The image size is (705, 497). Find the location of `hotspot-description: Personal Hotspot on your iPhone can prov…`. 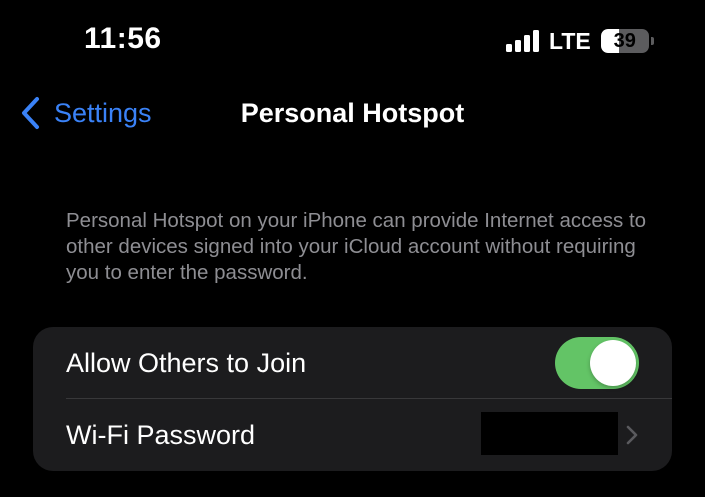

hotspot-description: Personal Hotspot on your iPhone can prov… is located at coordinates (356, 246).